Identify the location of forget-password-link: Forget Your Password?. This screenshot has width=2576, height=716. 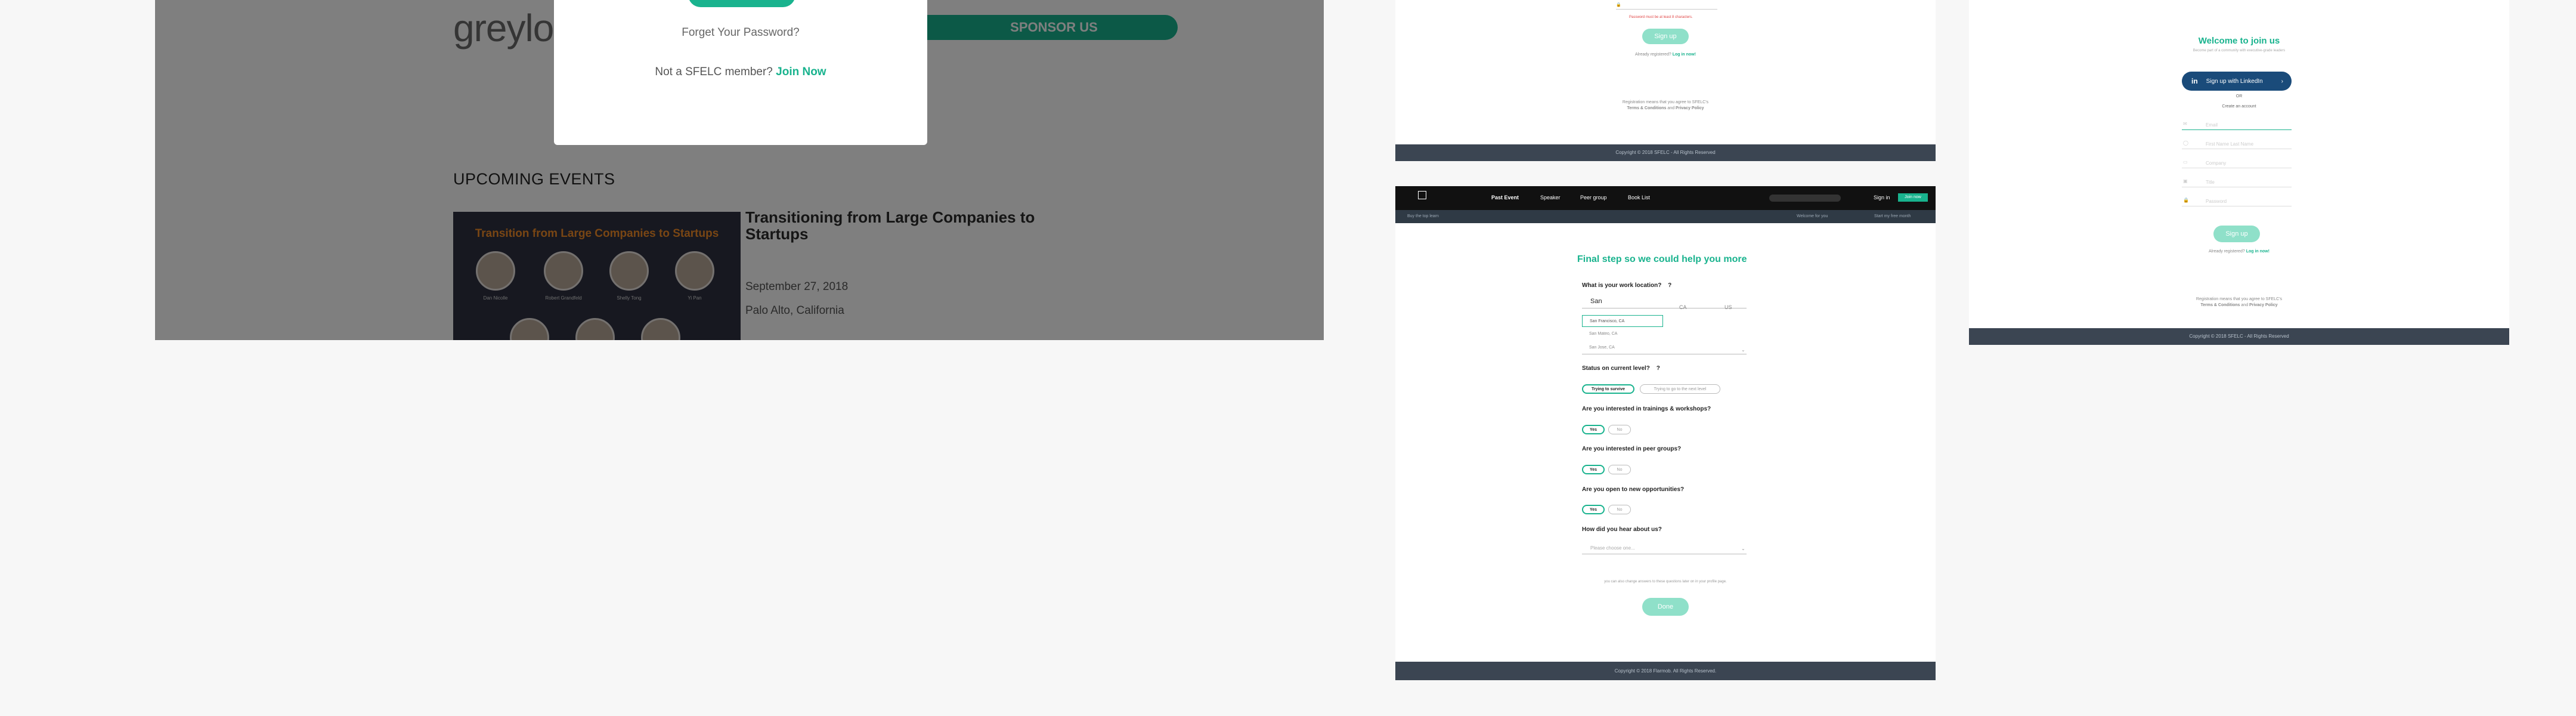
(740, 32).